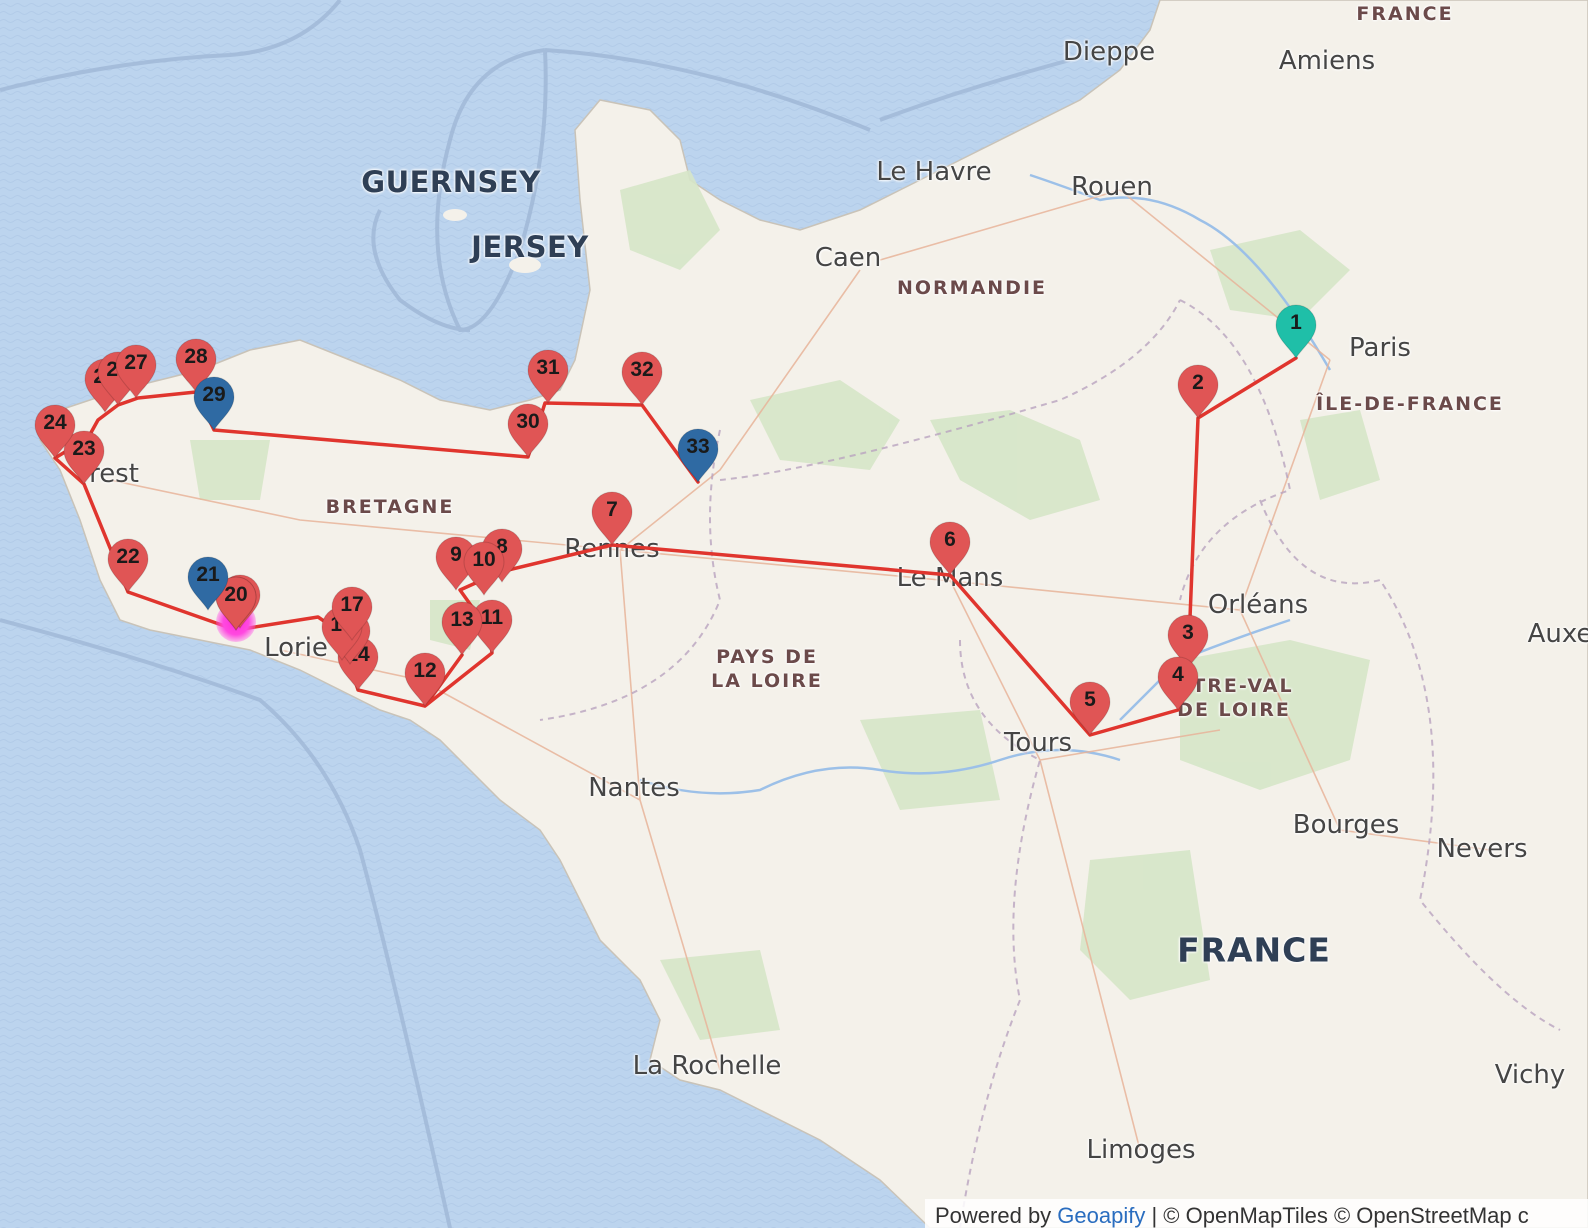 This screenshot has height=1228, width=1588. What do you see at coordinates (208, 574) in the screenshot?
I see `route-marker-number: 21` at bounding box center [208, 574].